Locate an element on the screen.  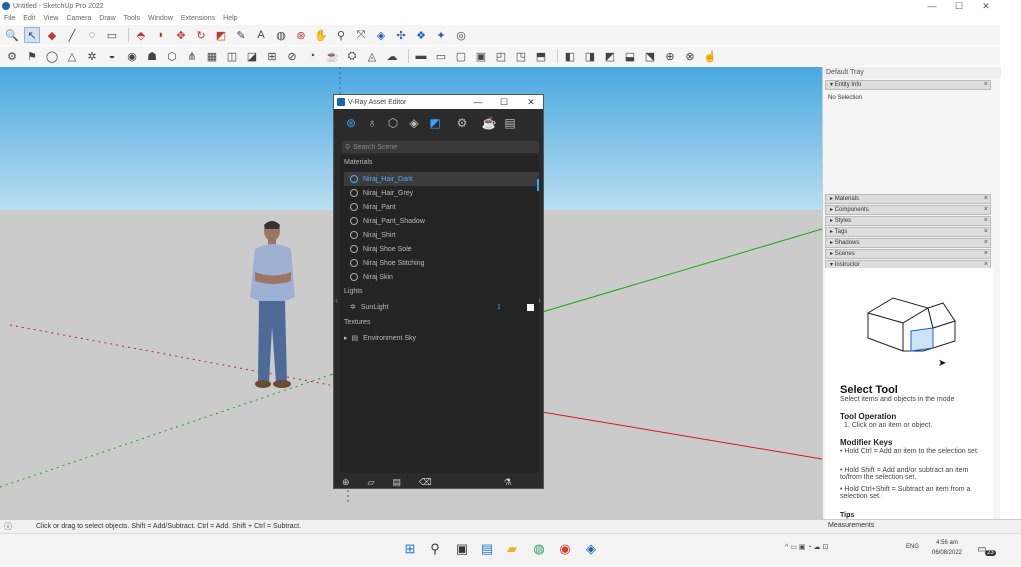
materials-section-header: Materials is located at coordinates (358, 162).